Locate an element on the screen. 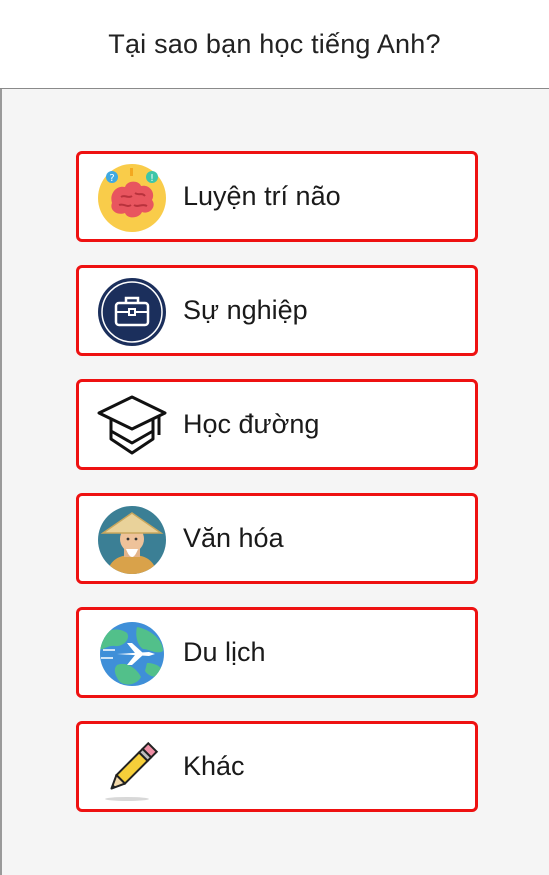 The height and width of the screenshot is (875, 549). option-hoc-duong: Học đường is located at coordinates (277, 424).